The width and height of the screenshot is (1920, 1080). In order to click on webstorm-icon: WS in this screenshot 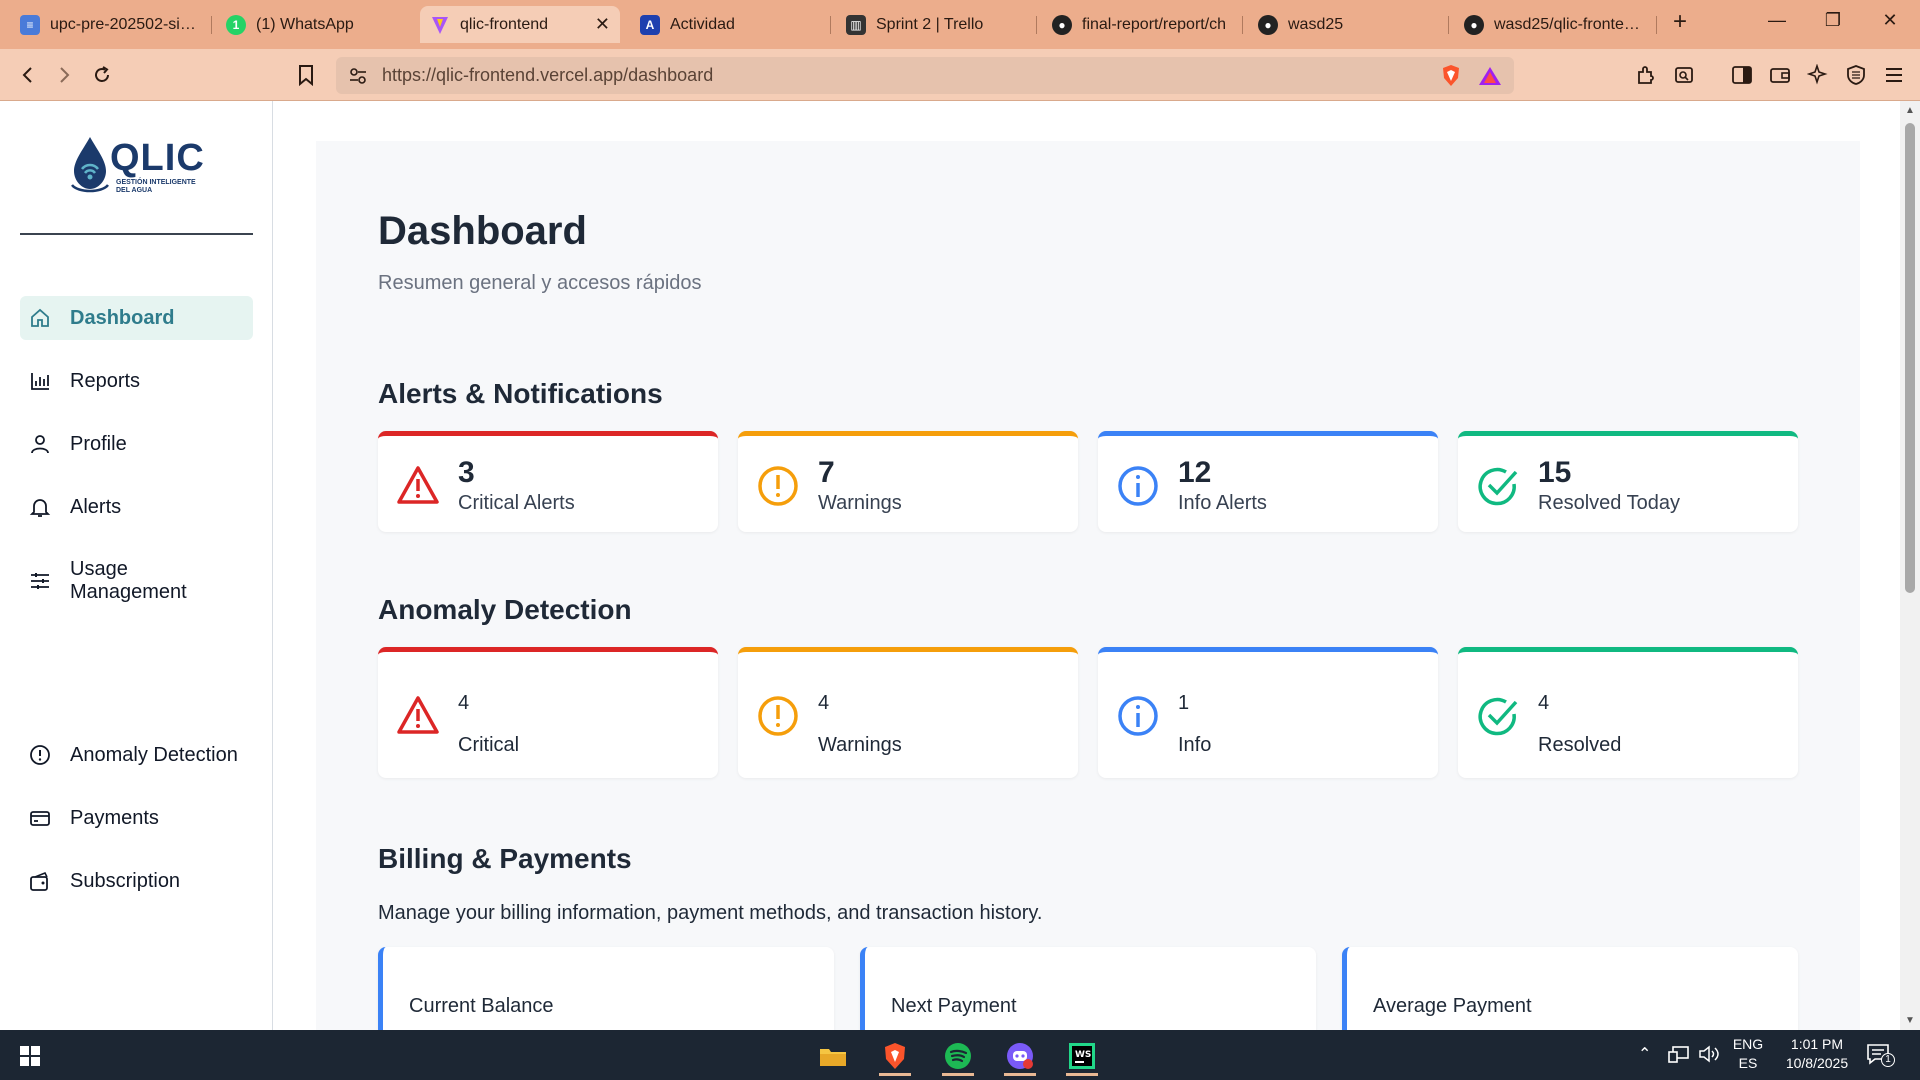, I will do `click(1082, 1056)`.